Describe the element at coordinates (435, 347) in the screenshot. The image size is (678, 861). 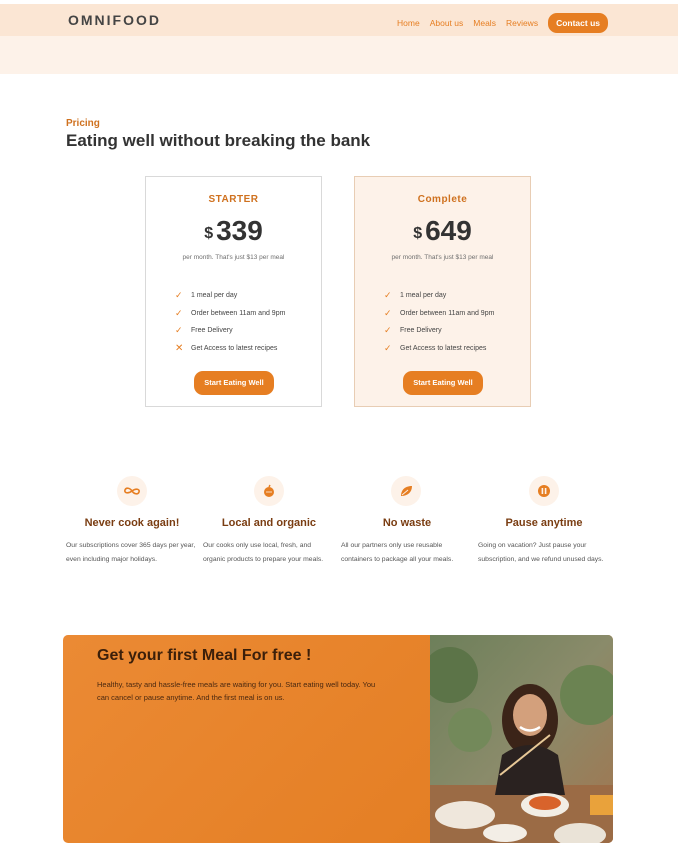
I see `feature-item: ✓ Get Access to latest recipes` at that location.